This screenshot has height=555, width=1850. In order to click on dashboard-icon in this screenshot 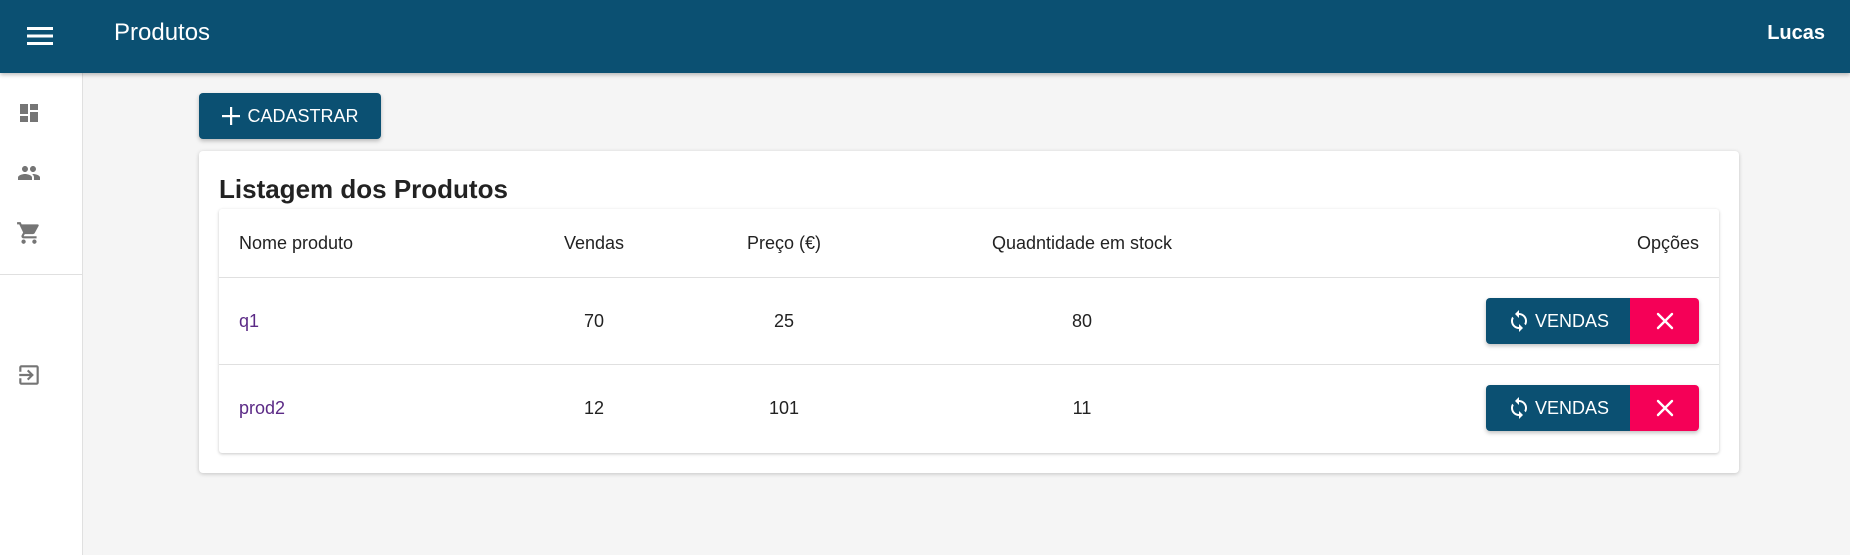, I will do `click(29, 113)`.